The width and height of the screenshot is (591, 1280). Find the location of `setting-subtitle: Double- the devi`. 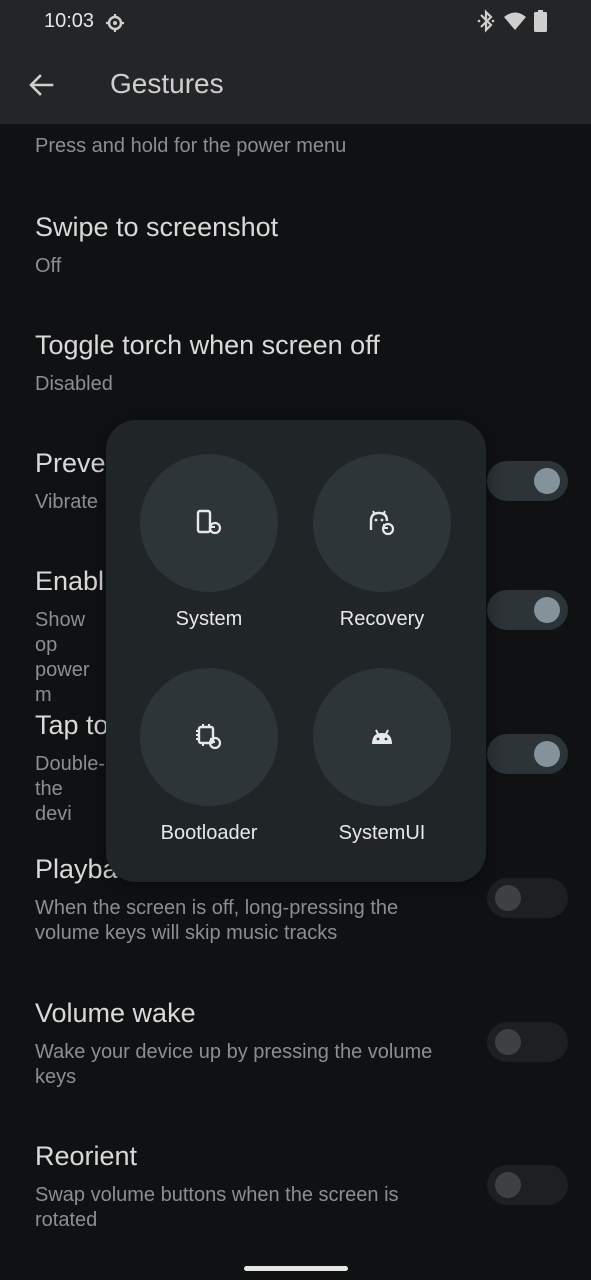

setting-subtitle: Double- the devi is located at coordinates (70, 789).